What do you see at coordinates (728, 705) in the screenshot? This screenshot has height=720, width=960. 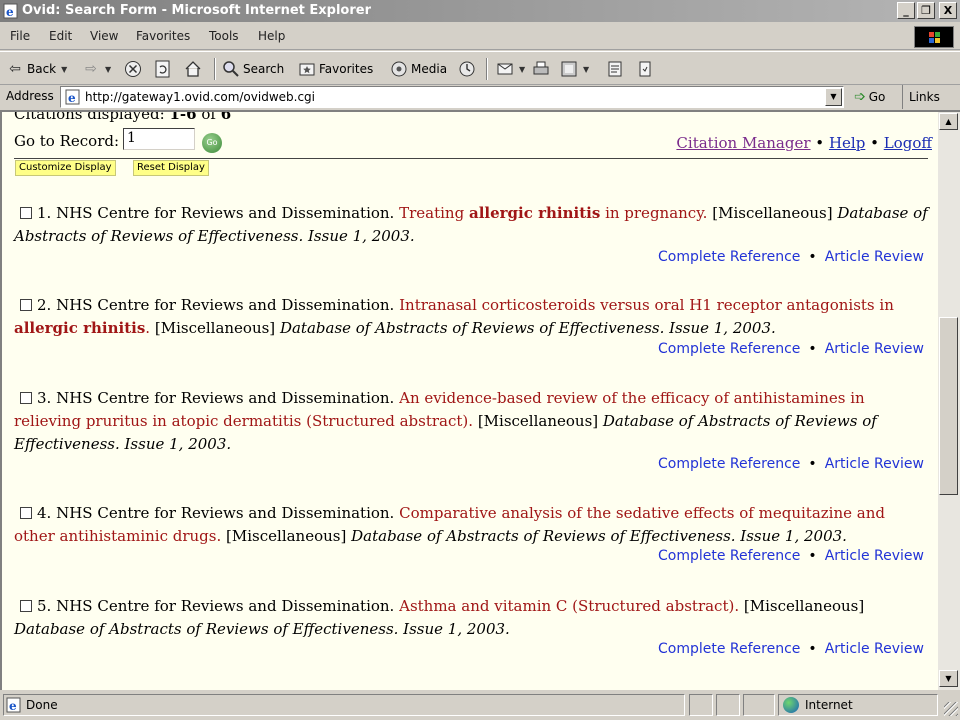 I see `status-panel` at bounding box center [728, 705].